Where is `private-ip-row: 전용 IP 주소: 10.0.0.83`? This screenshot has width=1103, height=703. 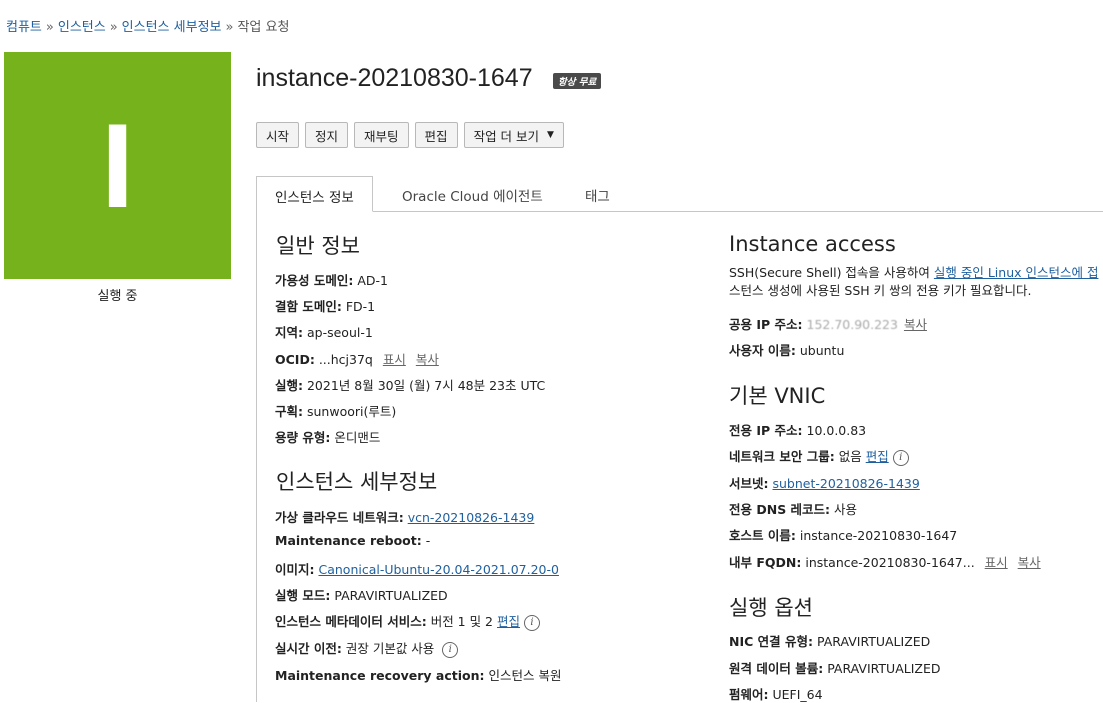
private-ip-row: 전용 IP 주소: 10.0.0.83 is located at coordinates (797, 429).